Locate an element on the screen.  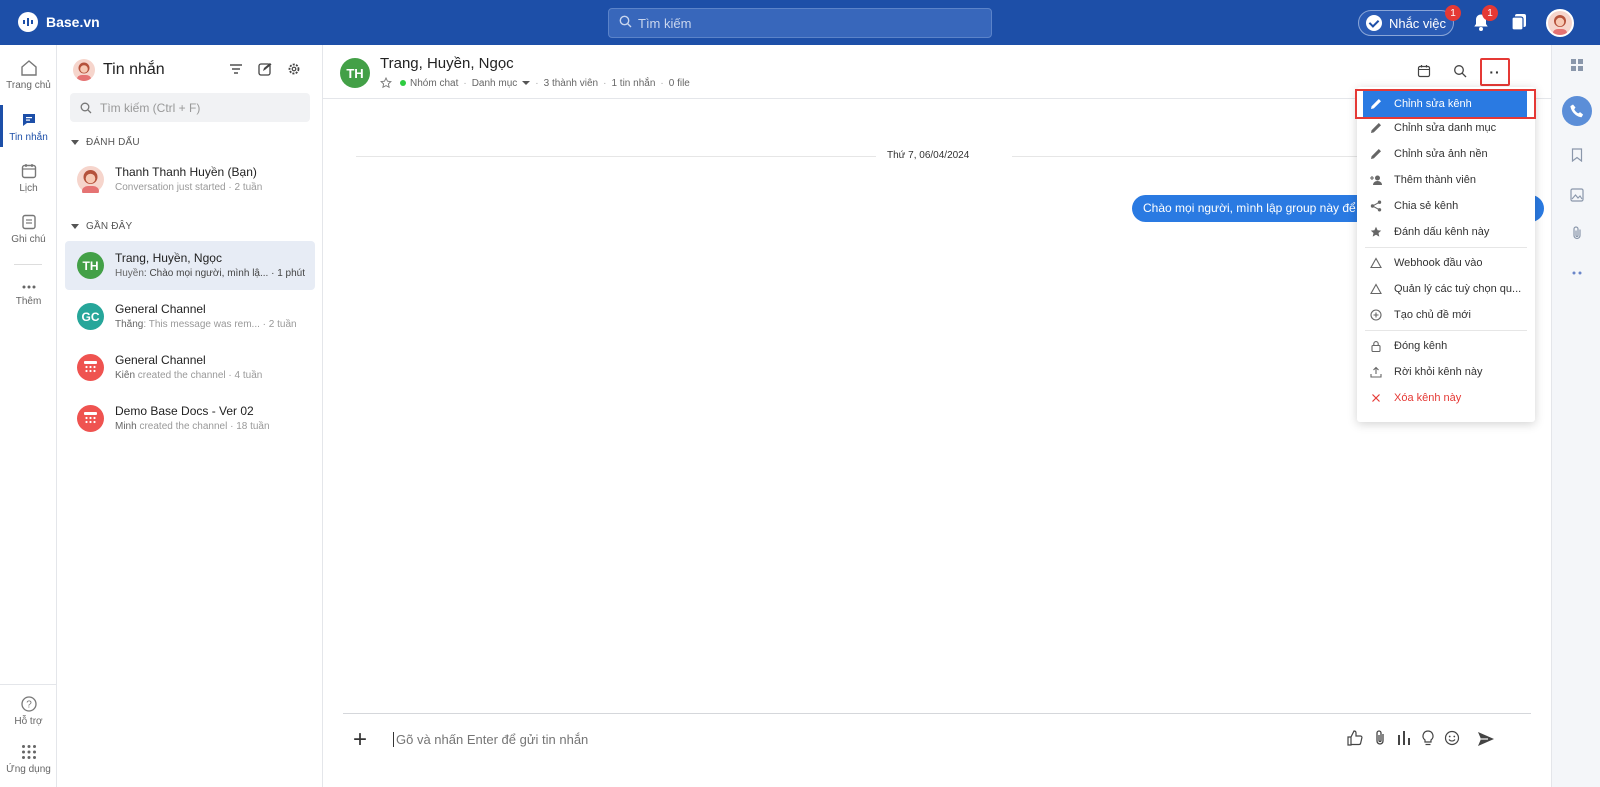
channel-messages: 1 tin nhắn is located at coordinates (633, 83).